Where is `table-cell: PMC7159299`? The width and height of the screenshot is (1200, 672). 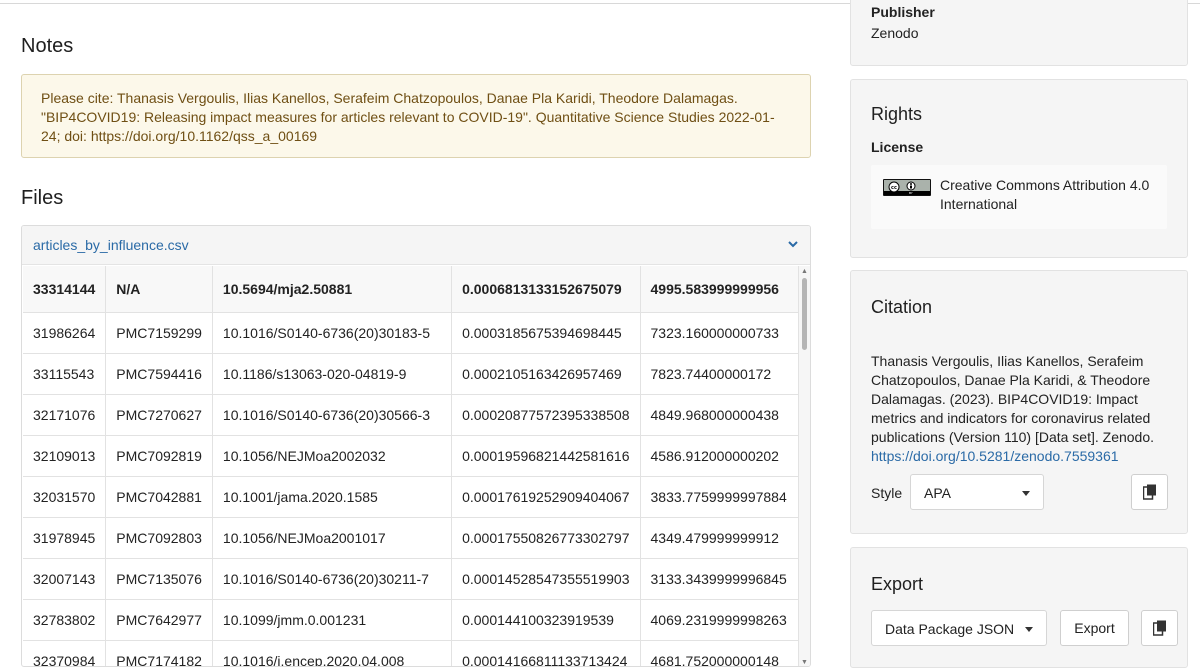
table-cell: PMC7159299 is located at coordinates (159, 333).